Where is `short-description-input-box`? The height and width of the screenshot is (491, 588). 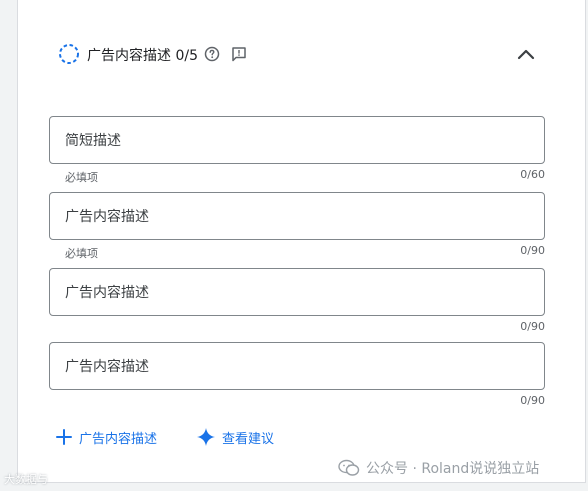 short-description-input-box is located at coordinates (297, 140).